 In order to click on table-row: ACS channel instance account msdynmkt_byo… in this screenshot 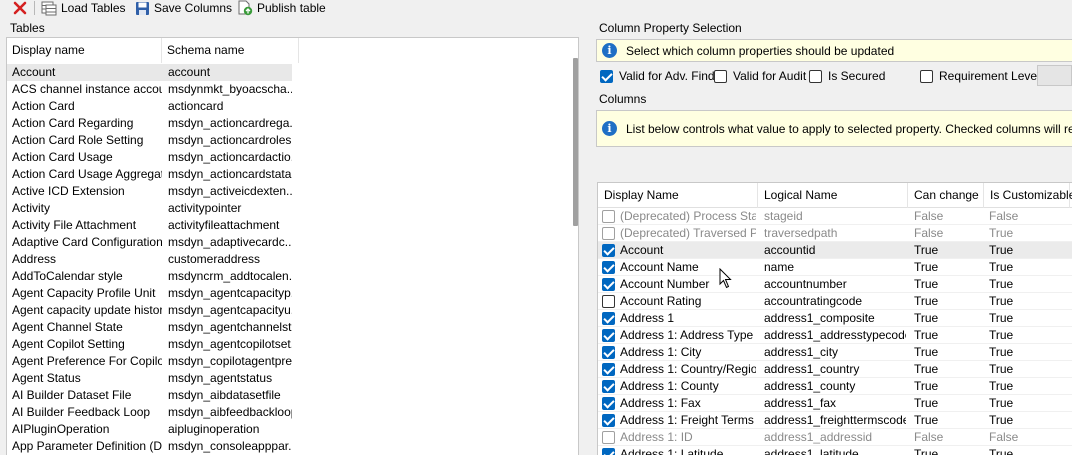, I will do `click(287, 89)`.